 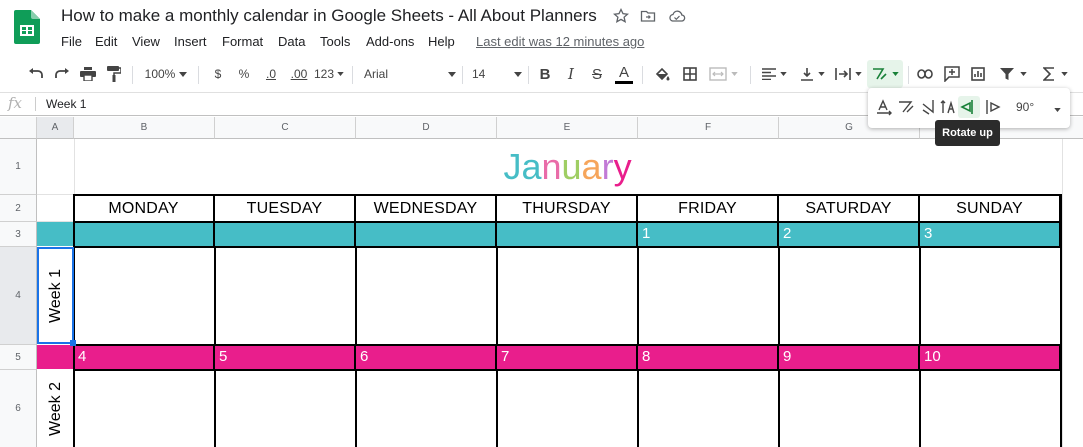 I want to click on column-header-e: E, so click(x=567, y=128).